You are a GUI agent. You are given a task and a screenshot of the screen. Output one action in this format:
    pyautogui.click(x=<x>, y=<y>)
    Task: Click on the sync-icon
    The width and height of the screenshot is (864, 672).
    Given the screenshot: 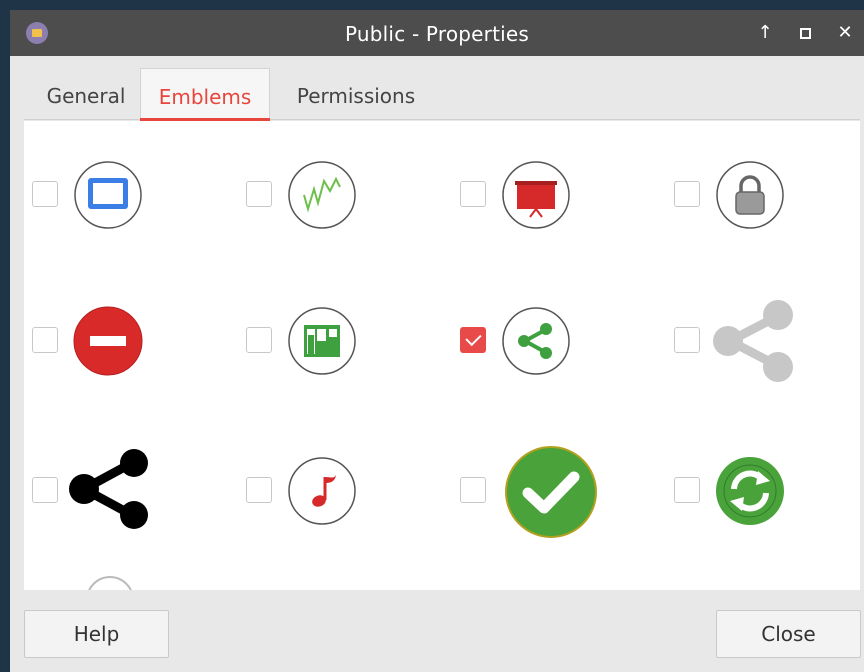 What is the action you would take?
    pyautogui.click(x=750, y=491)
    